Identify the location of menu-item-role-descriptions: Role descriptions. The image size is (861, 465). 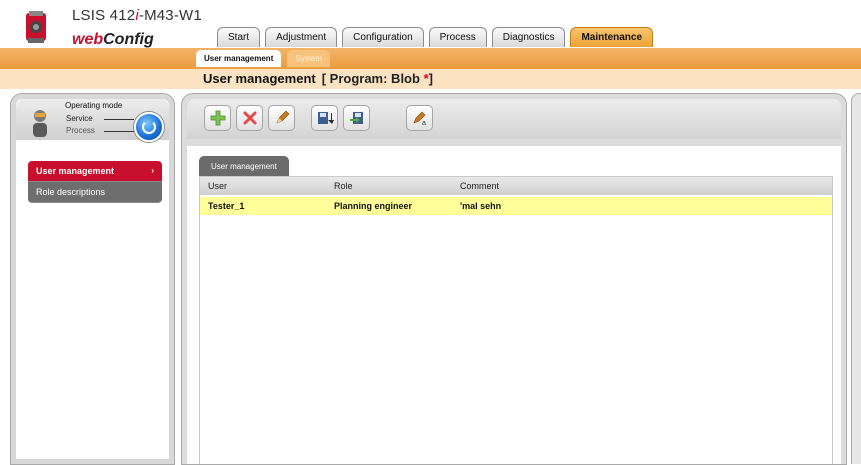
(95, 192).